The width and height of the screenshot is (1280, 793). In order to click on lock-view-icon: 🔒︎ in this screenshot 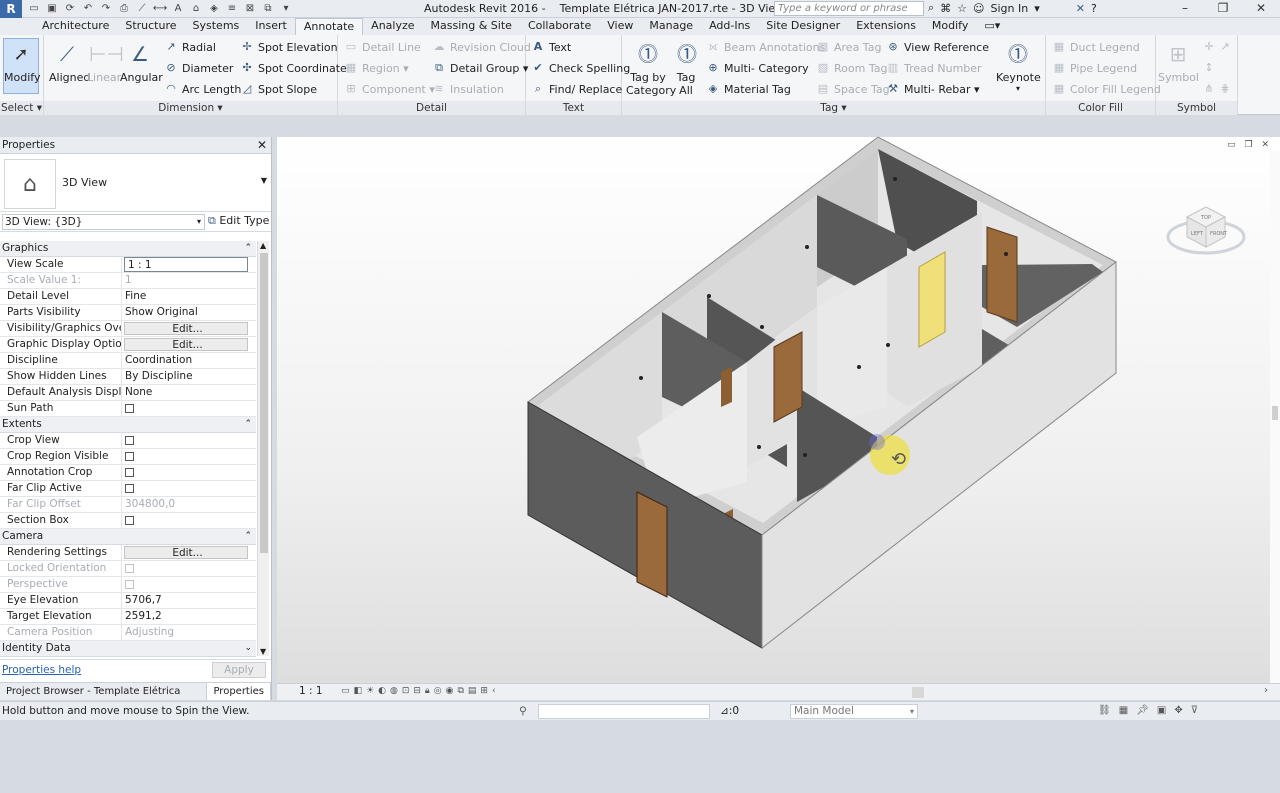, I will do `click(427, 691)`.